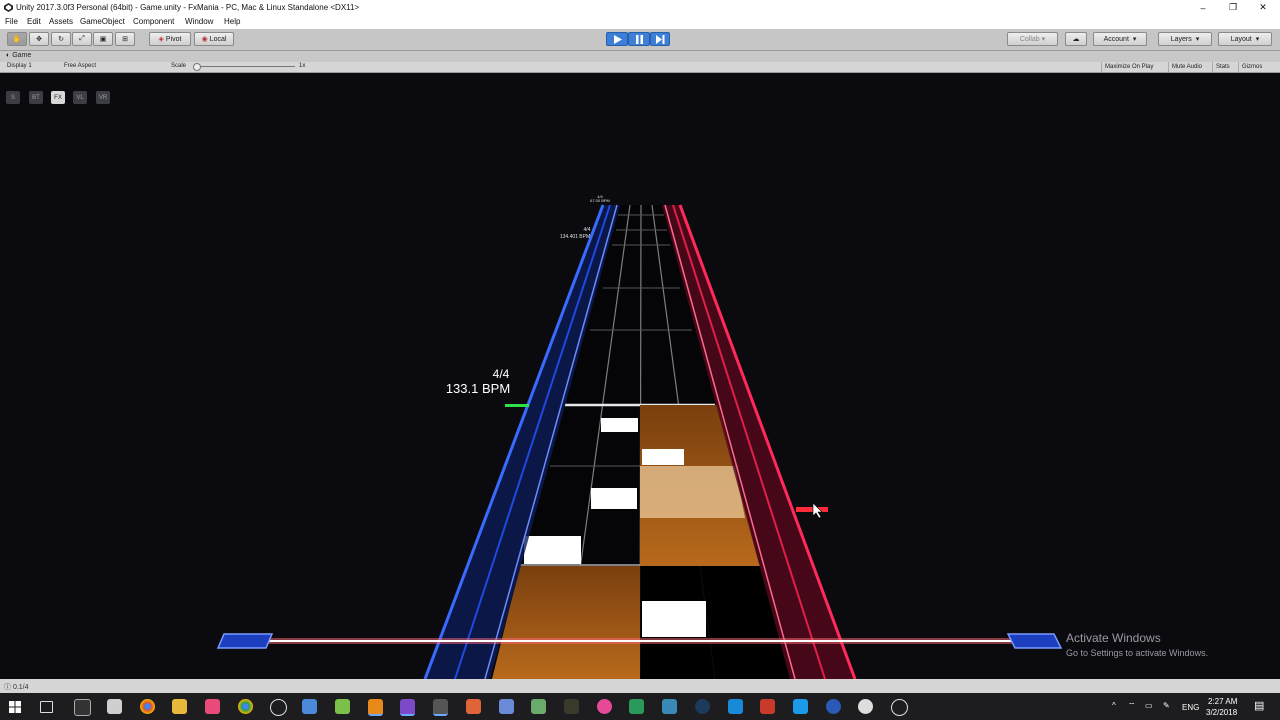  I want to click on bpm-change-marker, so click(517, 405).